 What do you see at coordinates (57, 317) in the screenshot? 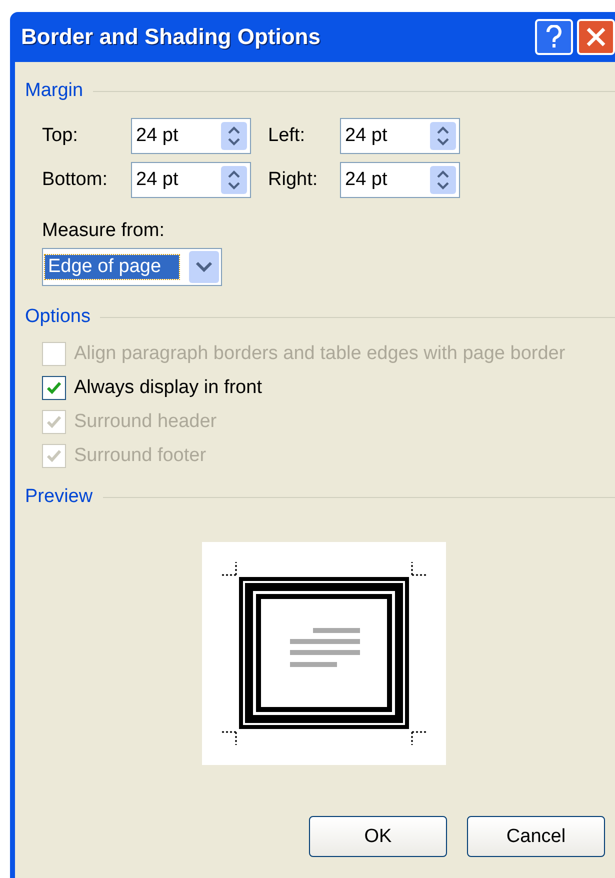
I see `section-heading: Options` at bounding box center [57, 317].